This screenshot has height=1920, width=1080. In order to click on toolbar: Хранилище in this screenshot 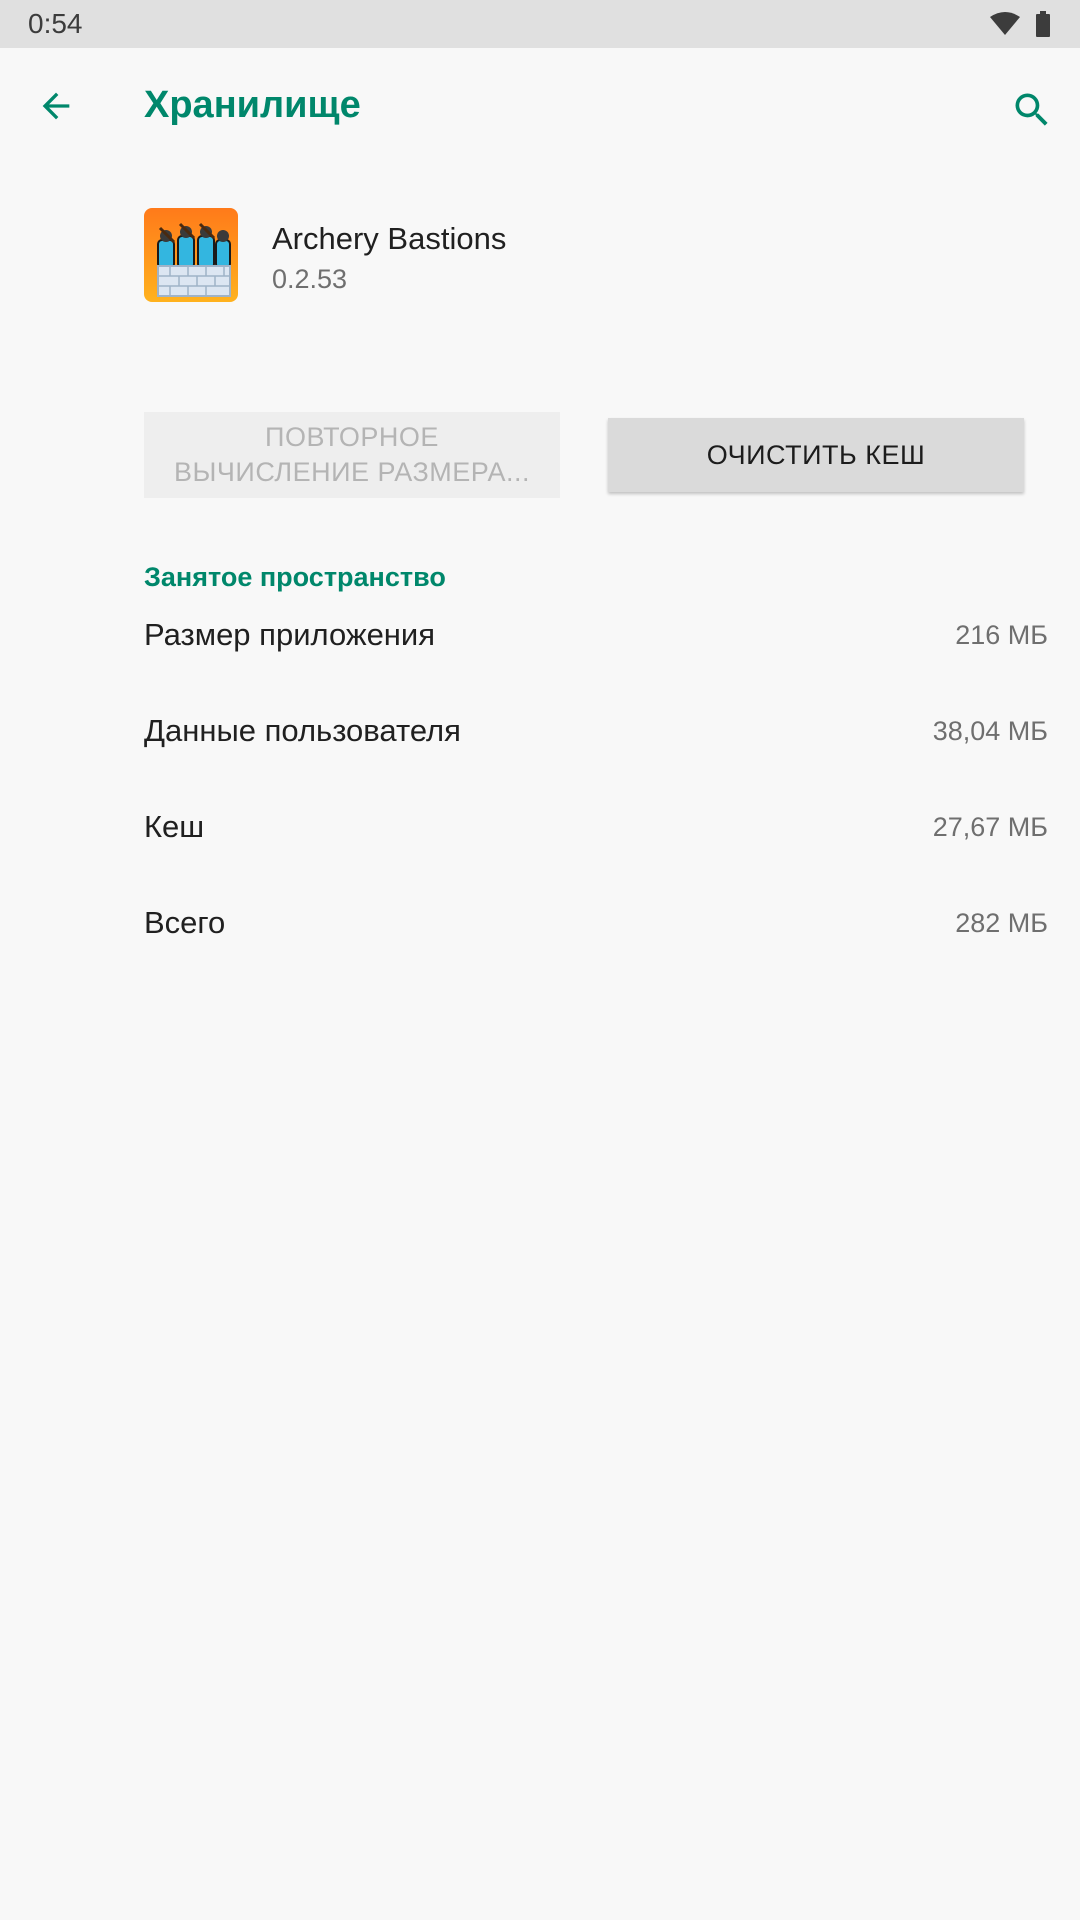, I will do `click(540, 106)`.